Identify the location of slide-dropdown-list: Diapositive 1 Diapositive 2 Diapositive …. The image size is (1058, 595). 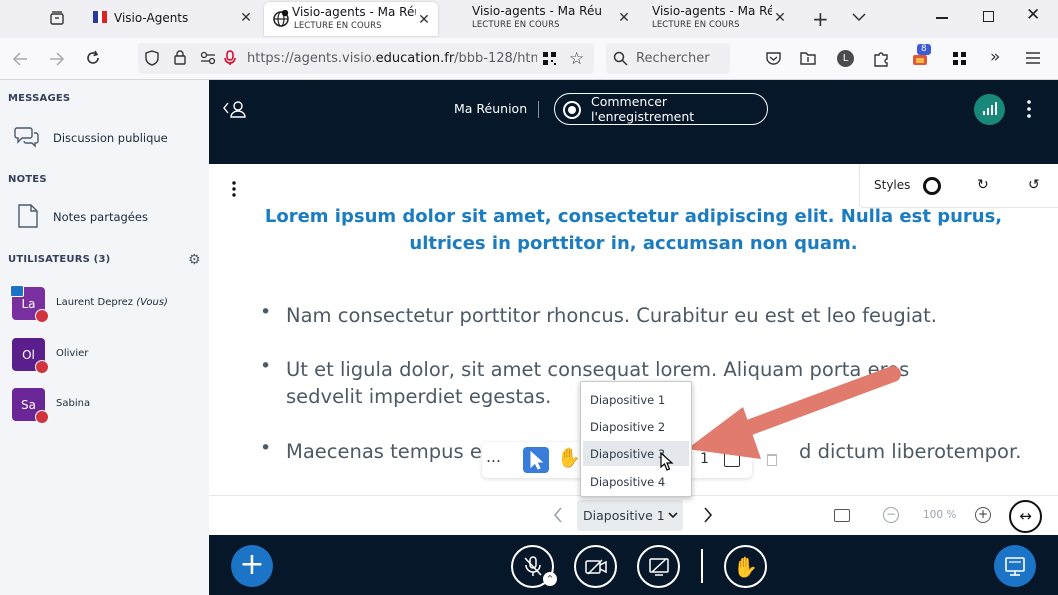
(636, 439).